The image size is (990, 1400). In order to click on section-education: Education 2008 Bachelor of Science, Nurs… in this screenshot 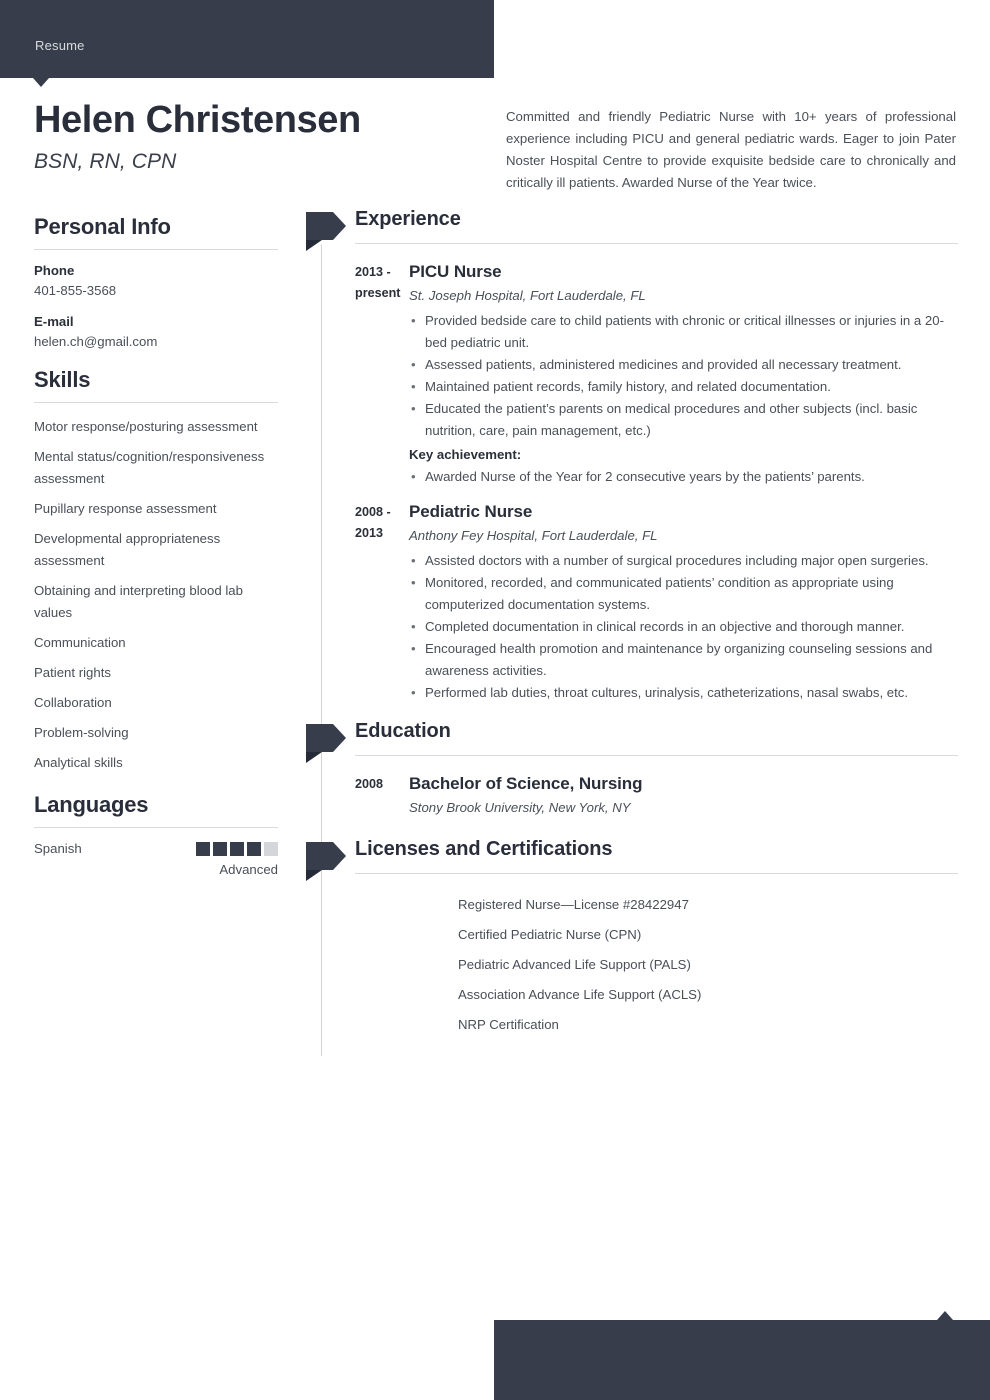, I will do `click(632, 771)`.